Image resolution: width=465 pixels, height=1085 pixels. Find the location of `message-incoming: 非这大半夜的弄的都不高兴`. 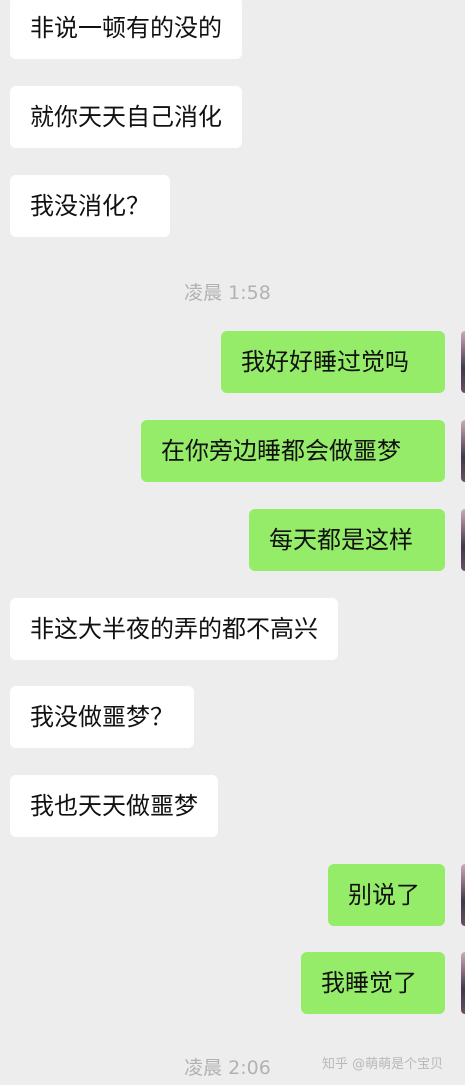

message-incoming: 非这大半夜的弄的都不高兴 is located at coordinates (174, 629).